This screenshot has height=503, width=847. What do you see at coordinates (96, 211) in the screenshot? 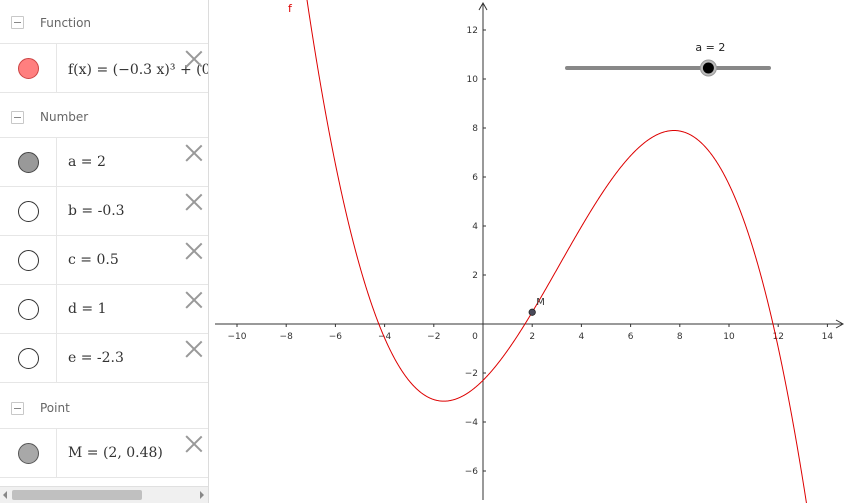
I see `number-definition: b = -0.3` at bounding box center [96, 211].